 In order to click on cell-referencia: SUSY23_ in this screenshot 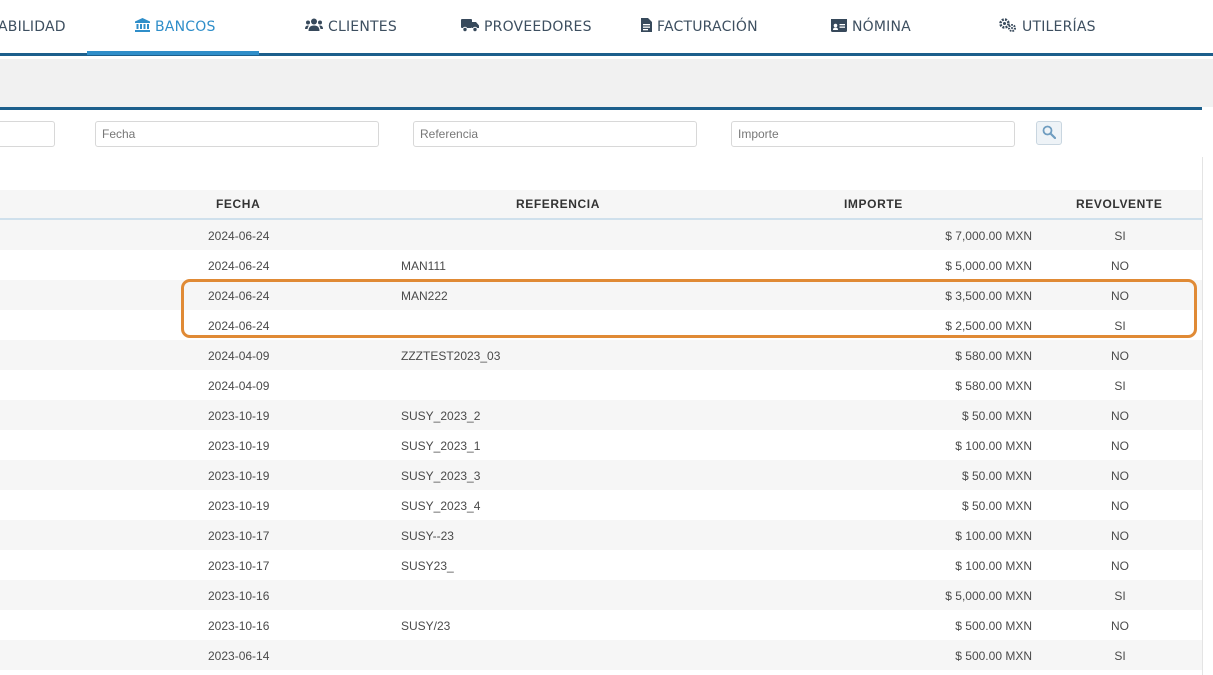, I will do `click(427, 566)`.